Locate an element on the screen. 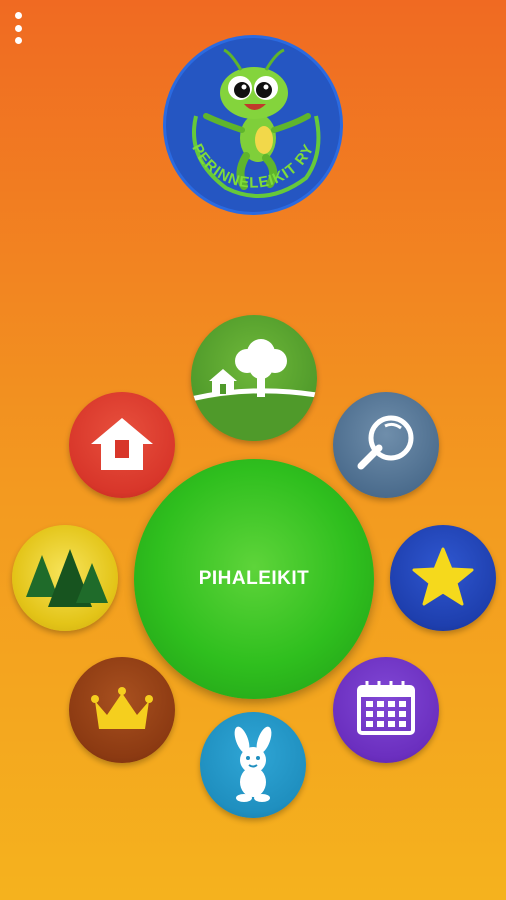 This screenshot has width=506, height=900. more-options-button is located at coordinates (18, 28).